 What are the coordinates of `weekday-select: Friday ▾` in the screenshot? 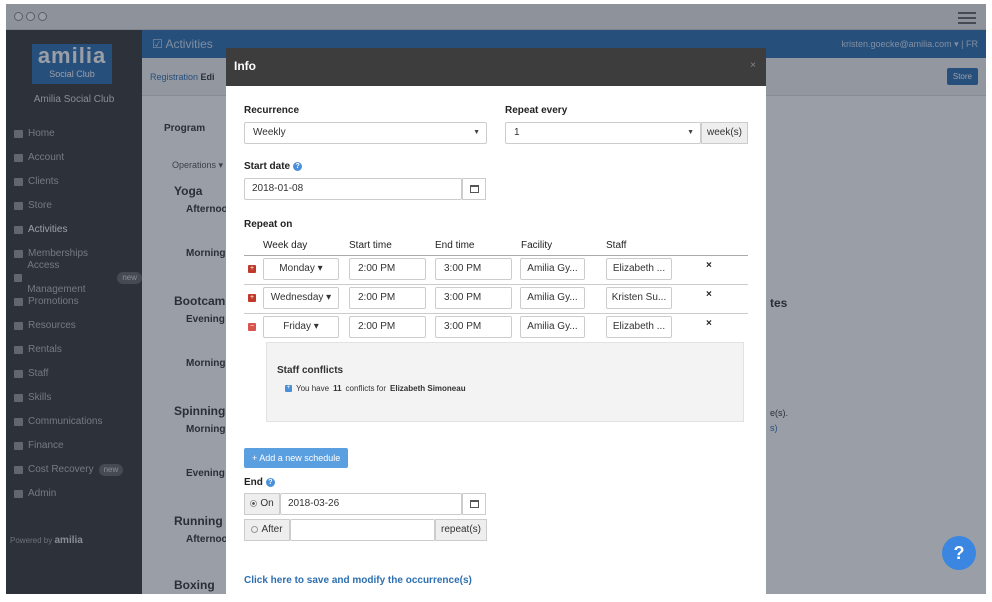 It's located at (301, 327).